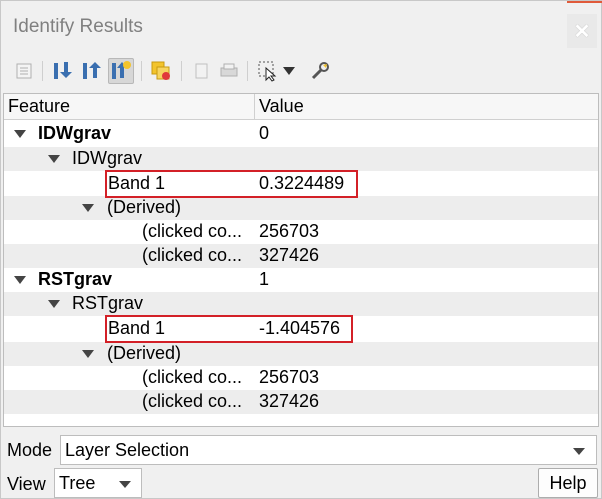  What do you see at coordinates (301, 26) in the screenshot?
I see `title-bar: Identify Results ✕` at bounding box center [301, 26].